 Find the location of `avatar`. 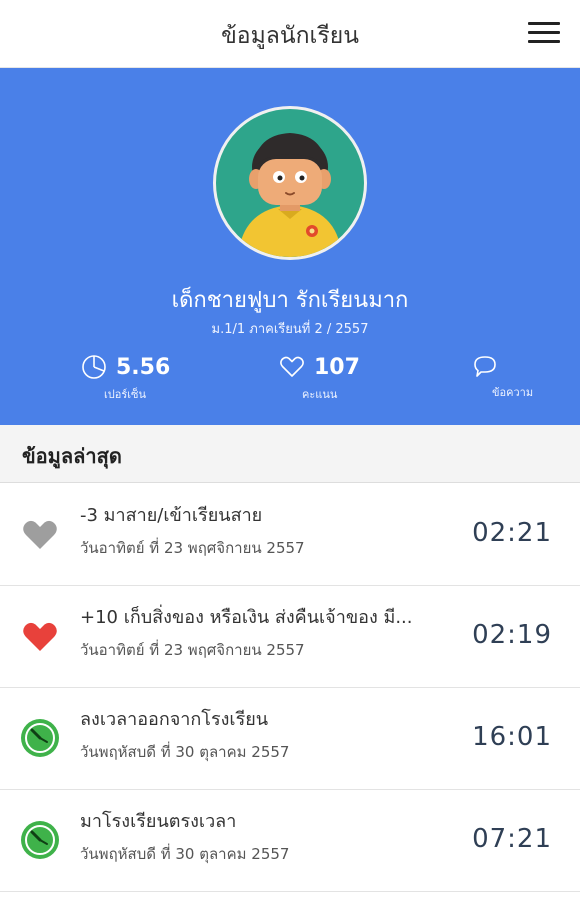

avatar is located at coordinates (290, 183).